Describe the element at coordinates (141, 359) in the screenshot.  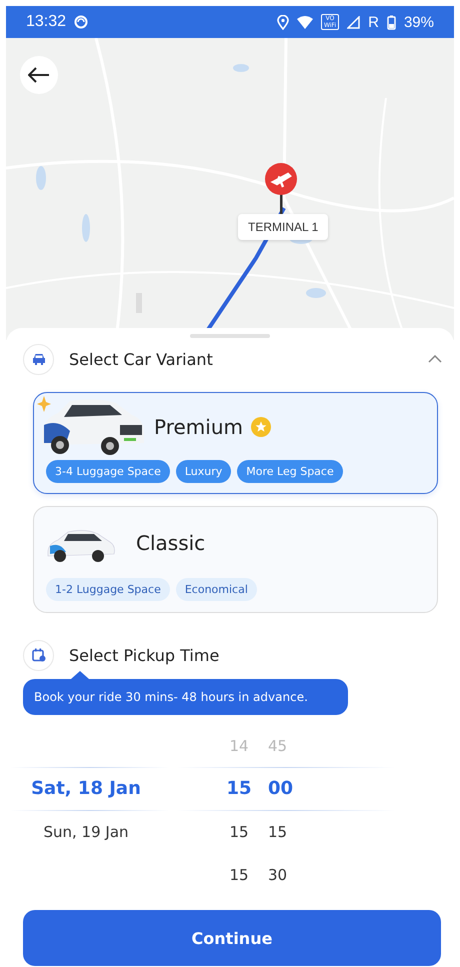
I see `section-title: Select Car Variant` at that location.